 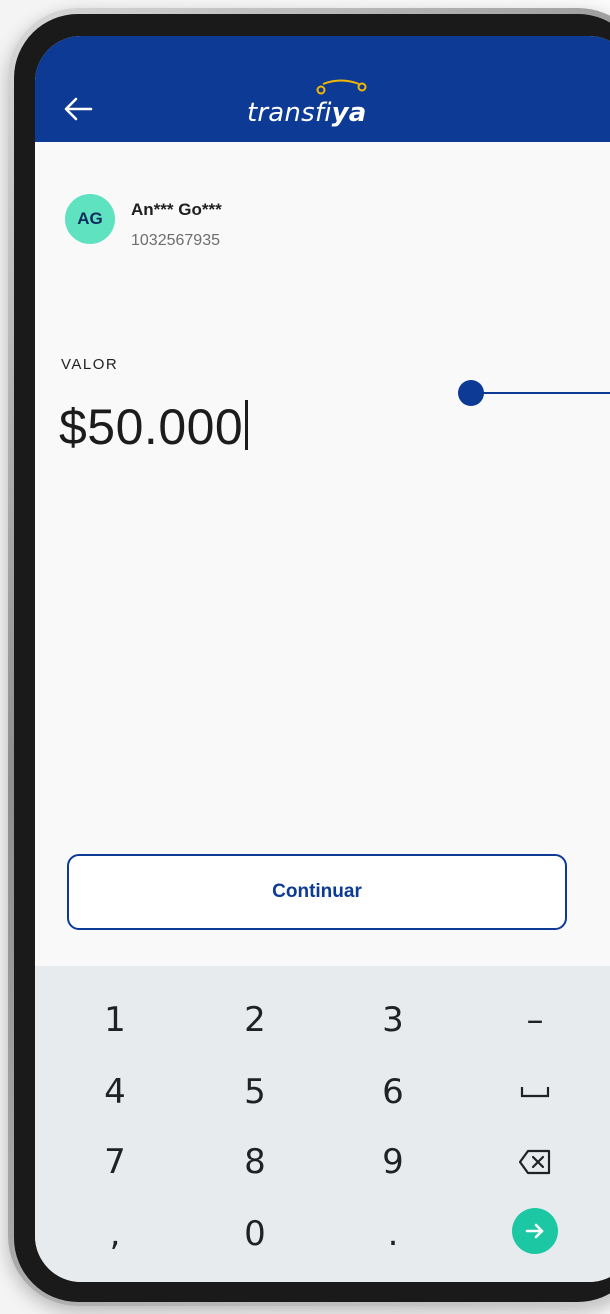 I want to click on key-8: 8, so click(x=255, y=1162).